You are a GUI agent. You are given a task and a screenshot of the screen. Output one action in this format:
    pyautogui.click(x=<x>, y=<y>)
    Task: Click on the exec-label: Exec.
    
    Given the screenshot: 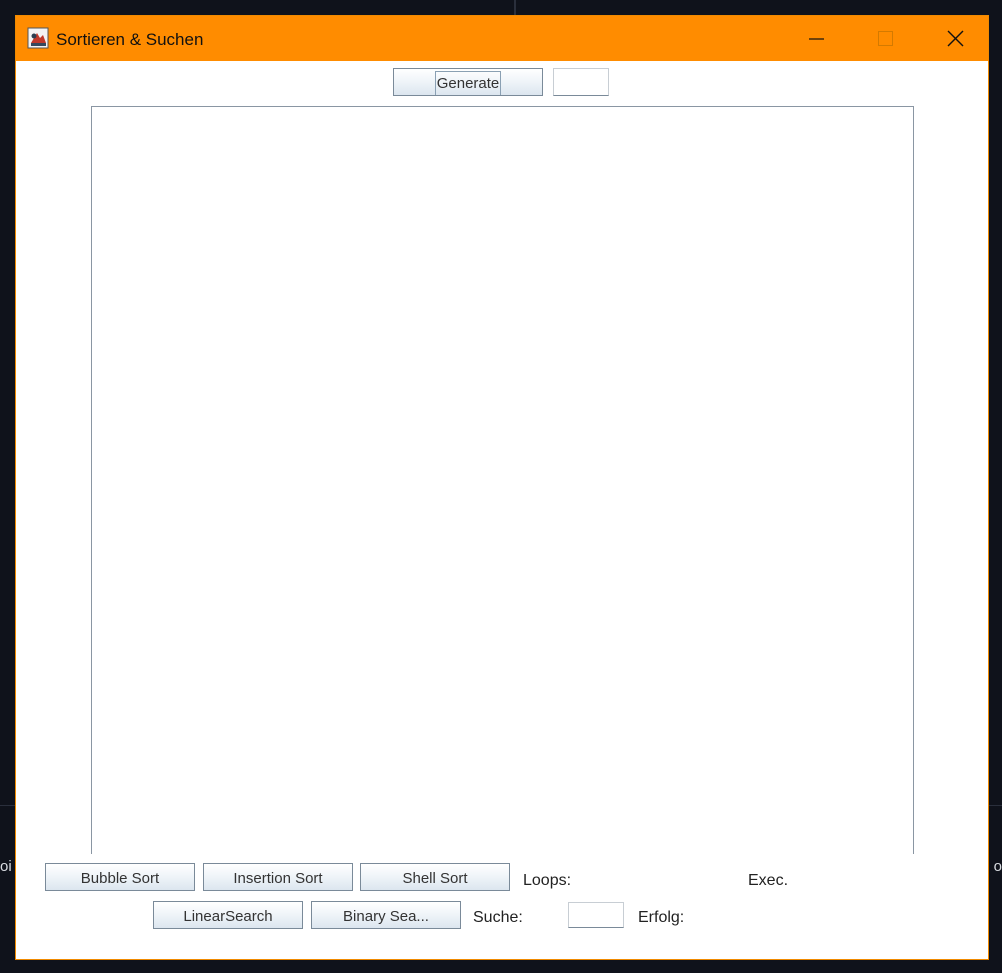 What is the action you would take?
    pyautogui.click(x=768, y=880)
    